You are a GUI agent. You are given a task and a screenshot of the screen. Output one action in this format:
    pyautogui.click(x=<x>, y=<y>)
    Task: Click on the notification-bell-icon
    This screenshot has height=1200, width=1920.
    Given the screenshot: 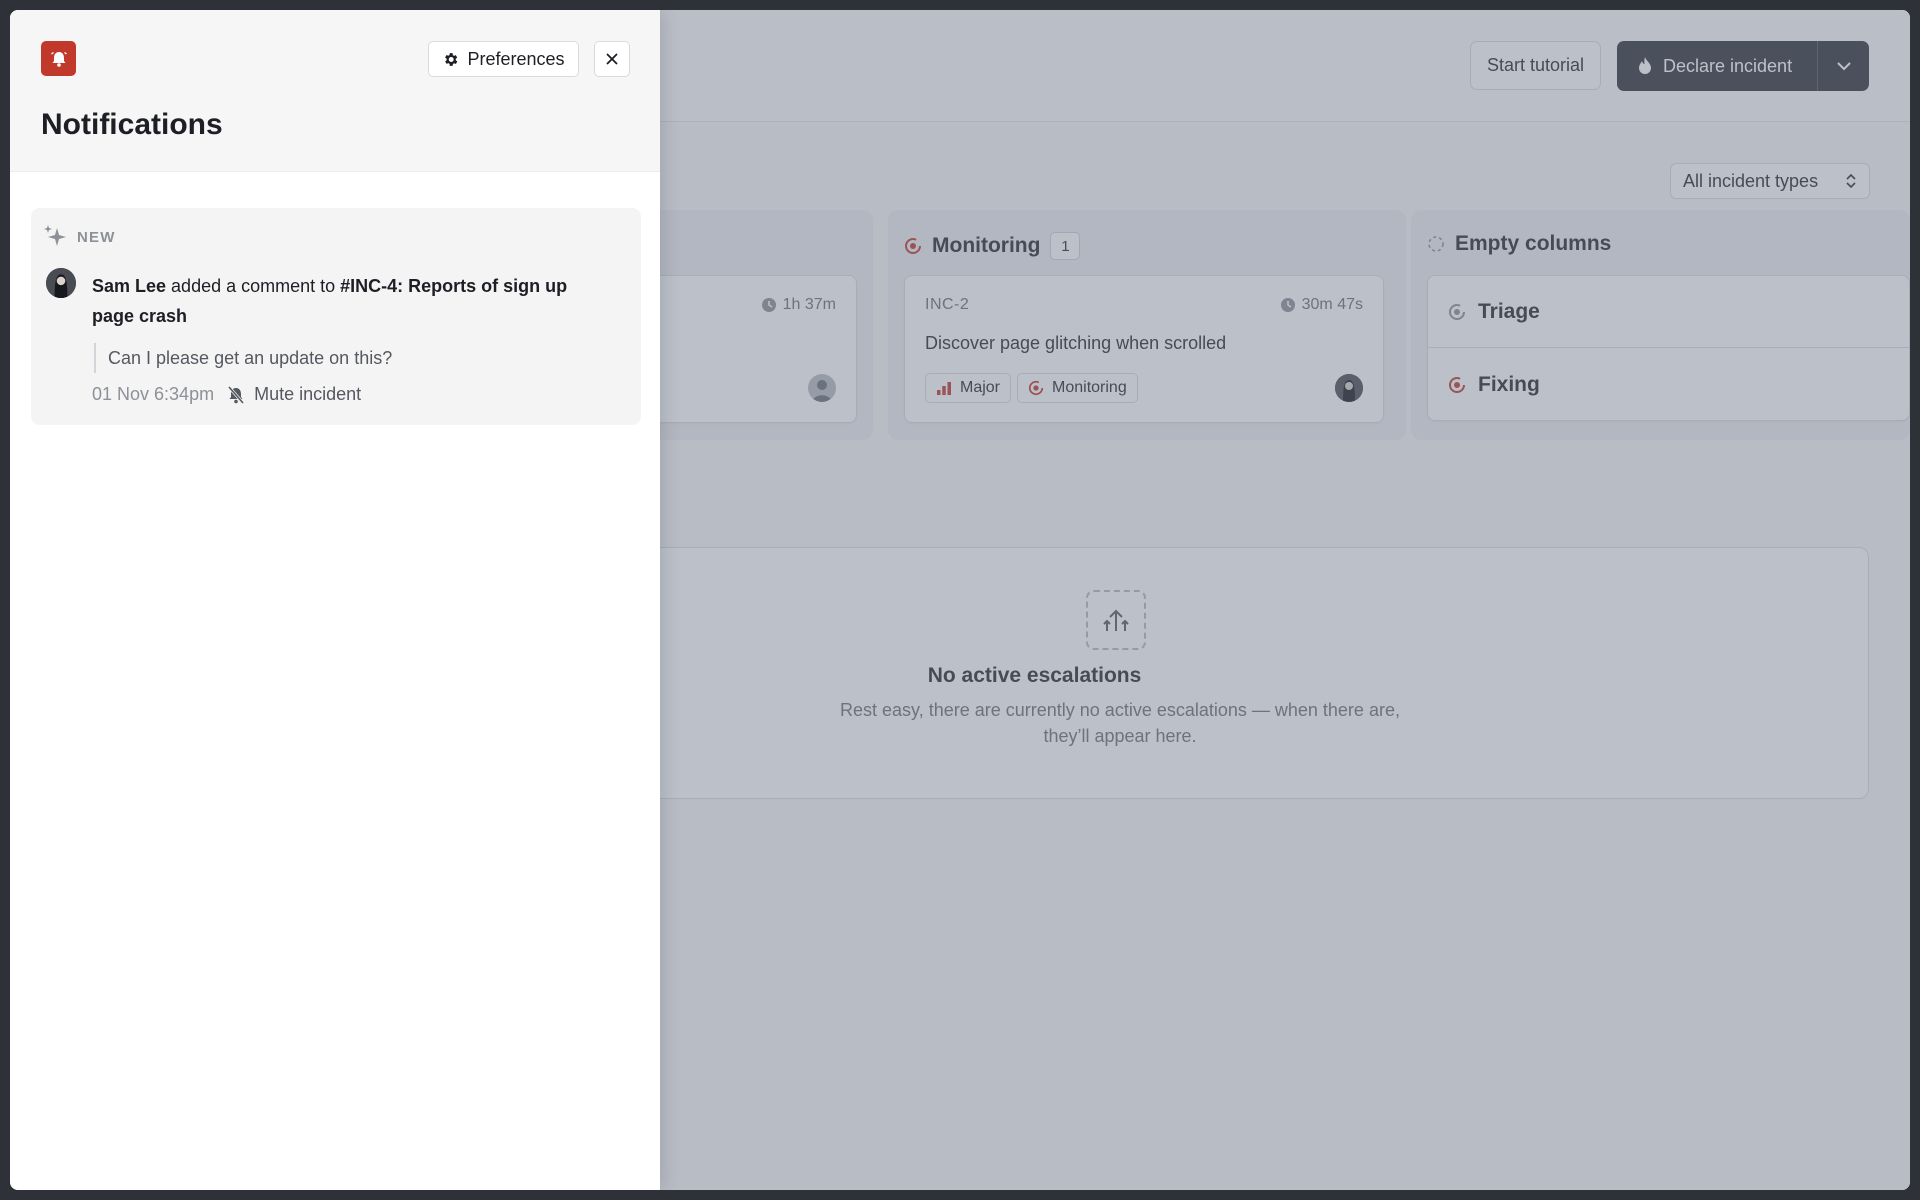 What is the action you would take?
    pyautogui.click(x=58, y=58)
    